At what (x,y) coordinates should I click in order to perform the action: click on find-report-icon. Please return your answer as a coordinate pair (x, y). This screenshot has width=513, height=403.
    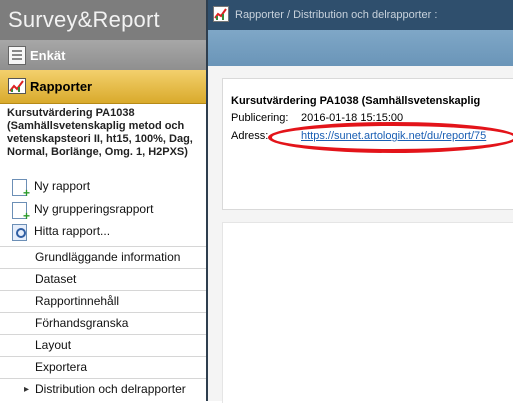
    Looking at the image, I should click on (19, 232).